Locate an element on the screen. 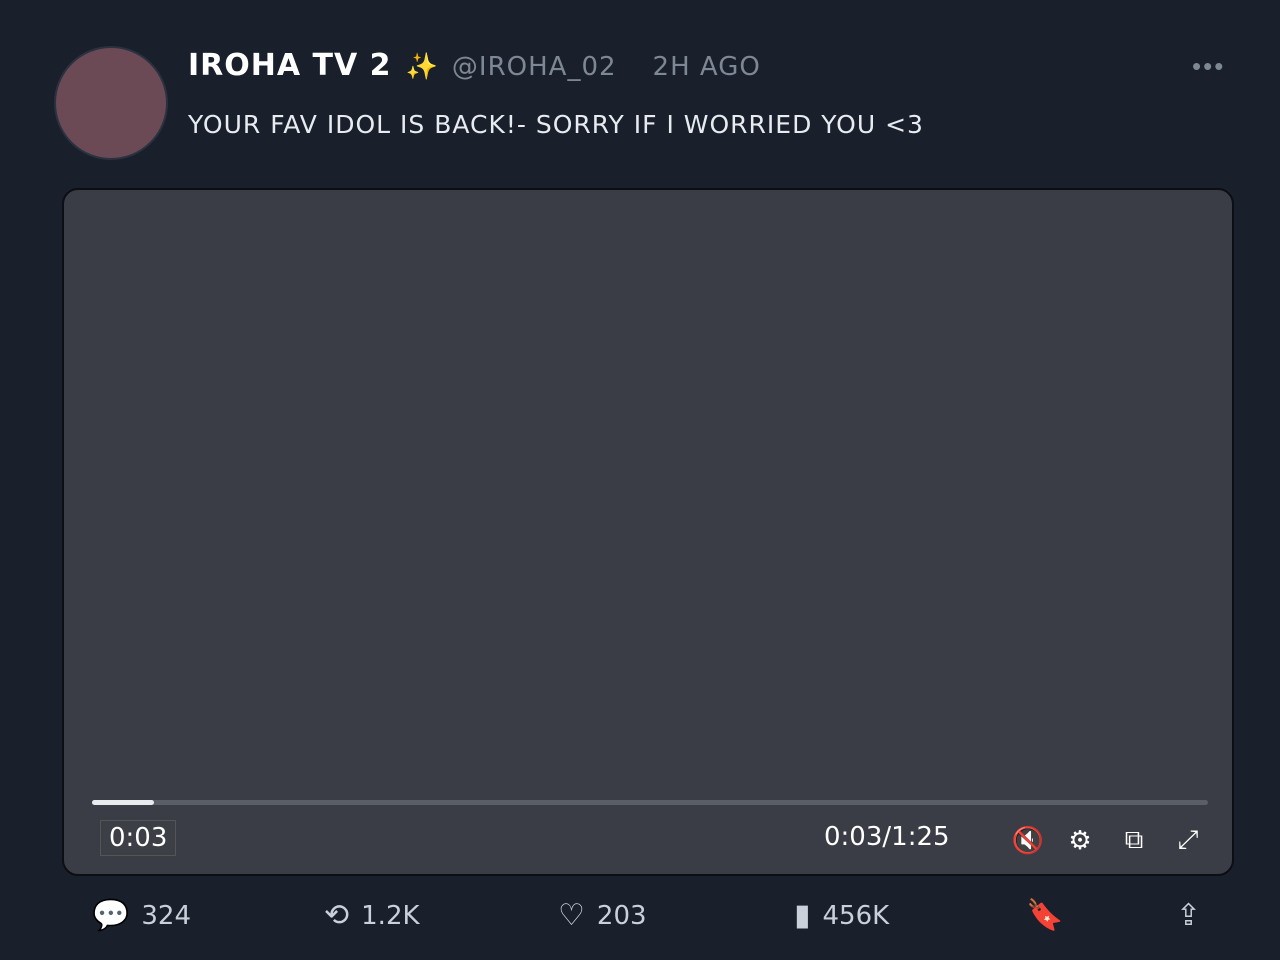 The width and height of the screenshot is (1280, 960). views-icon: ▮ is located at coordinates (802, 915).